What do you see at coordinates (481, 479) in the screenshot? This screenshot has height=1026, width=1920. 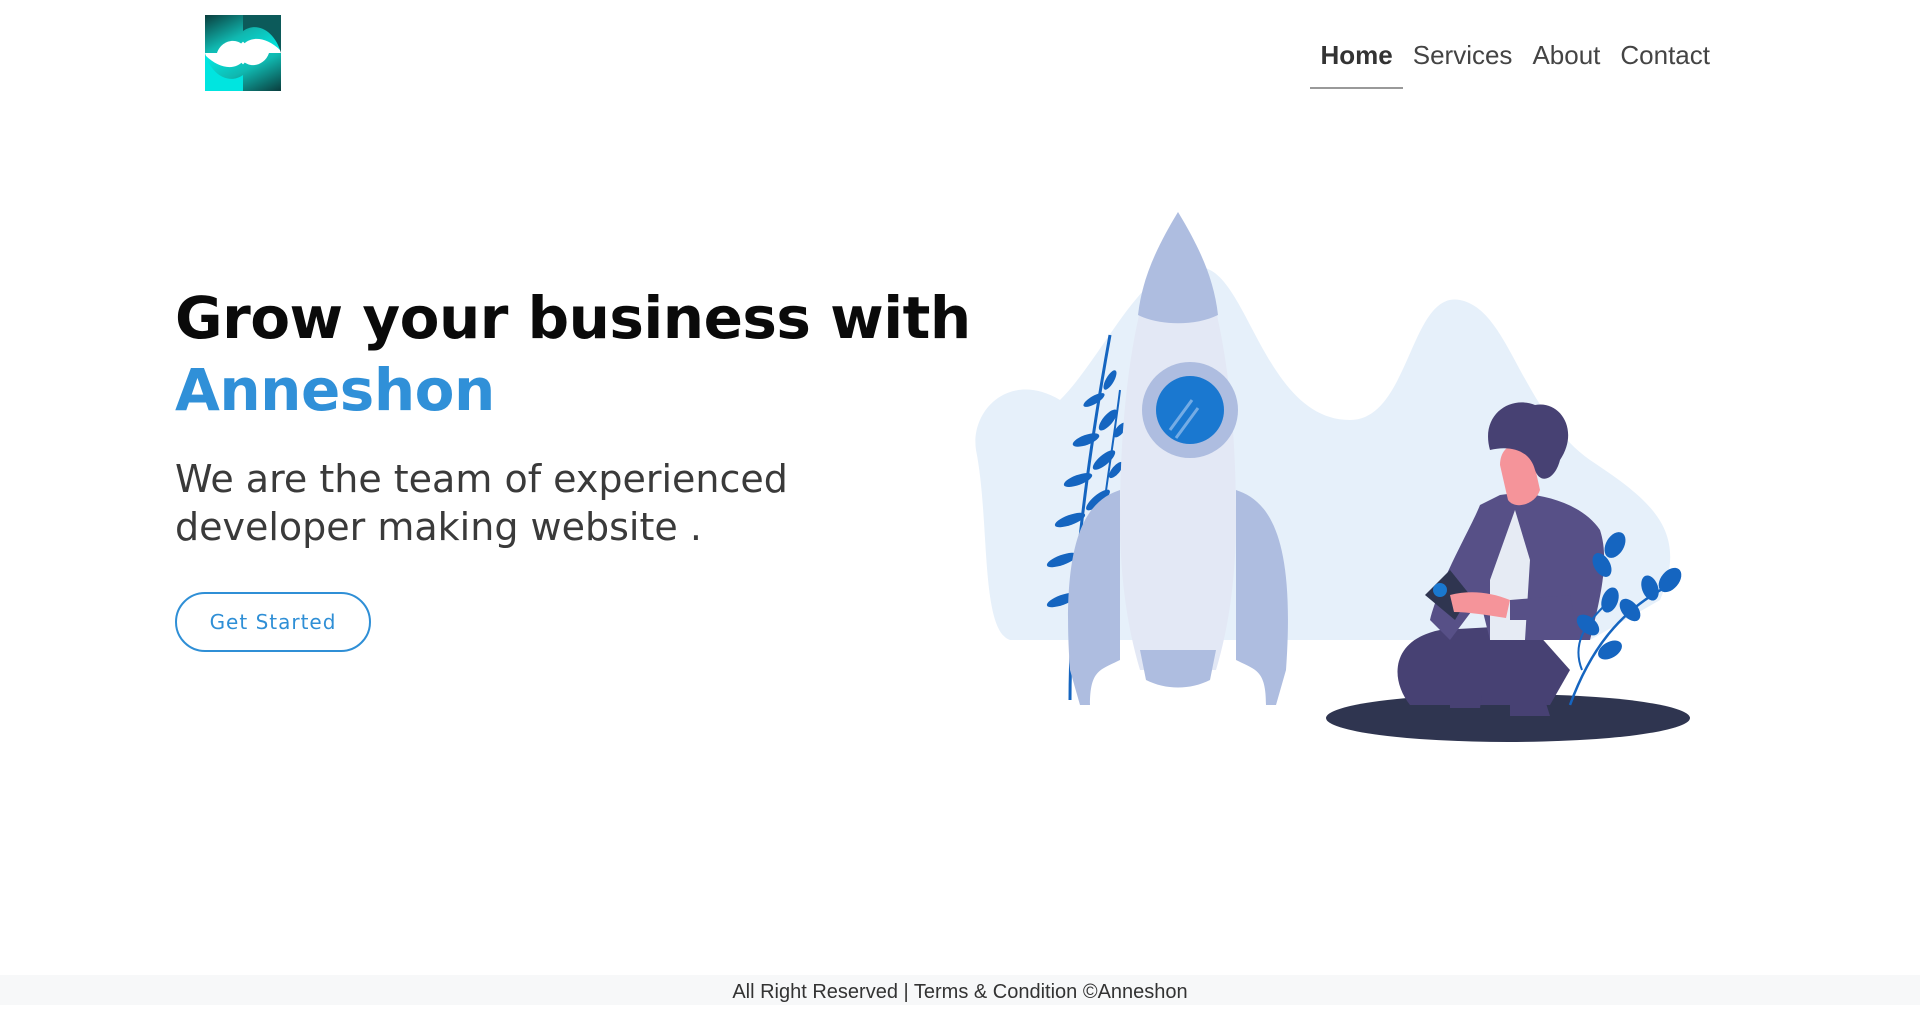 I see `hero-subtitle-line1: We are the team of experienced` at bounding box center [481, 479].